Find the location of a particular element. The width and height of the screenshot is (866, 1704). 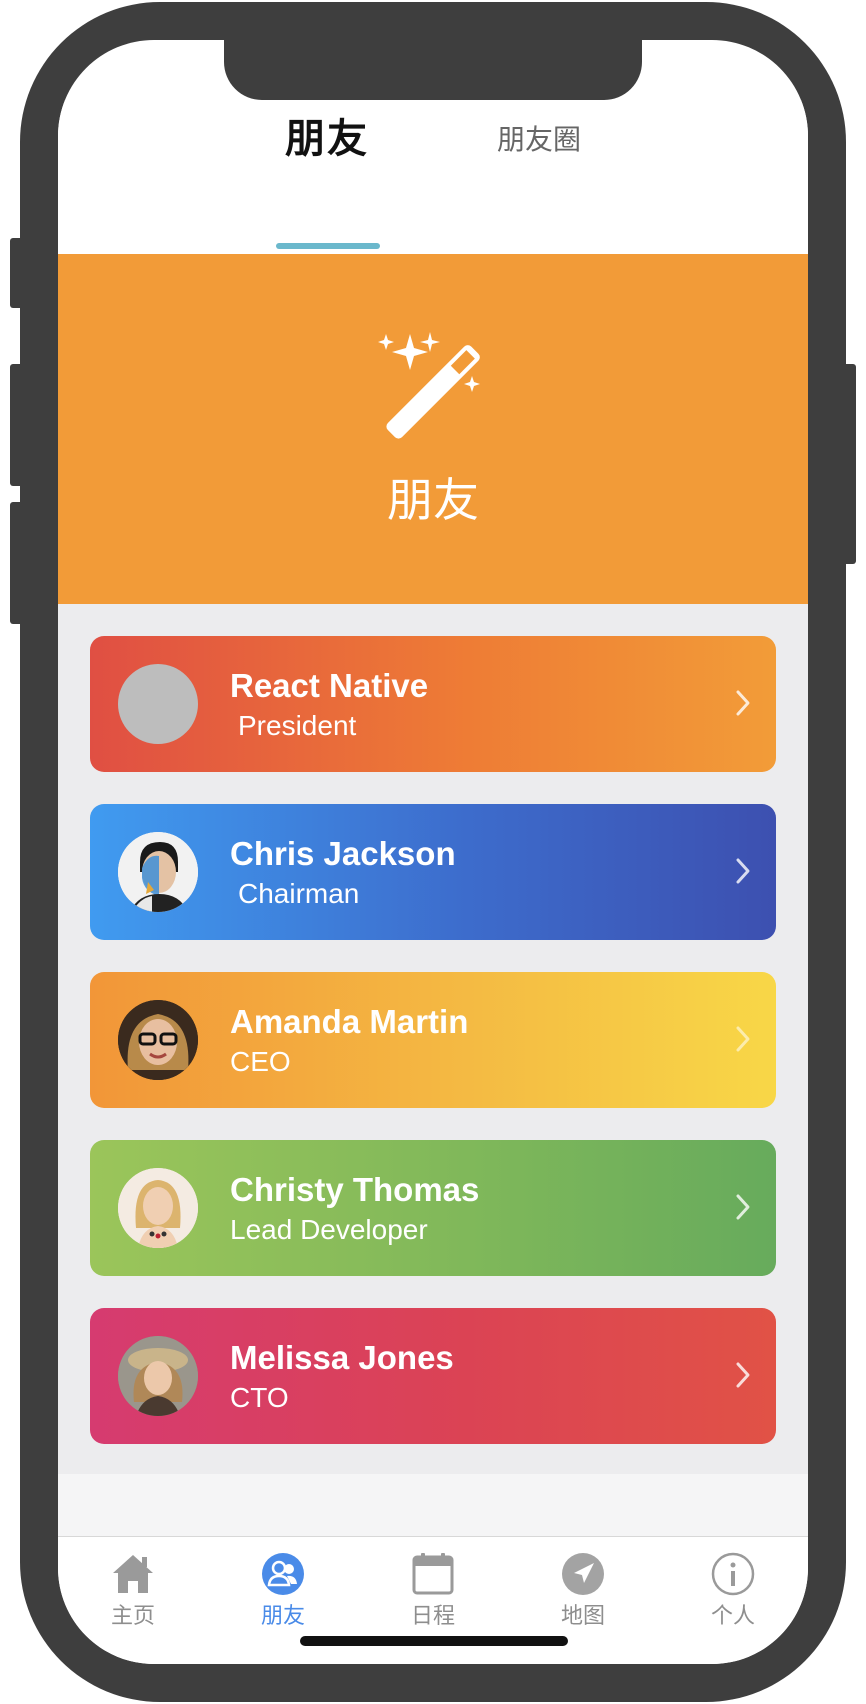

calendar-icon is located at coordinates (433, 1574).